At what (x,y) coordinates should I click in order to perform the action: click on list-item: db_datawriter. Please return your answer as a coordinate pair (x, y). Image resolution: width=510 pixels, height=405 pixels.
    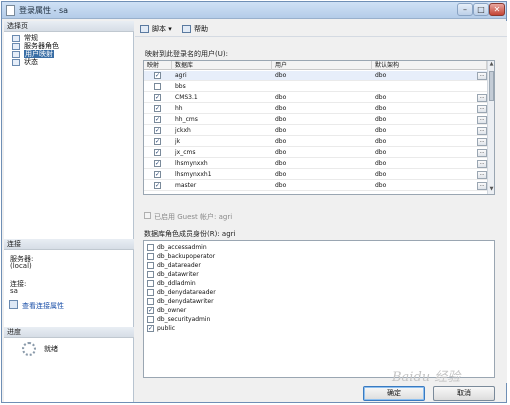
    Looking at the image, I should click on (173, 274).